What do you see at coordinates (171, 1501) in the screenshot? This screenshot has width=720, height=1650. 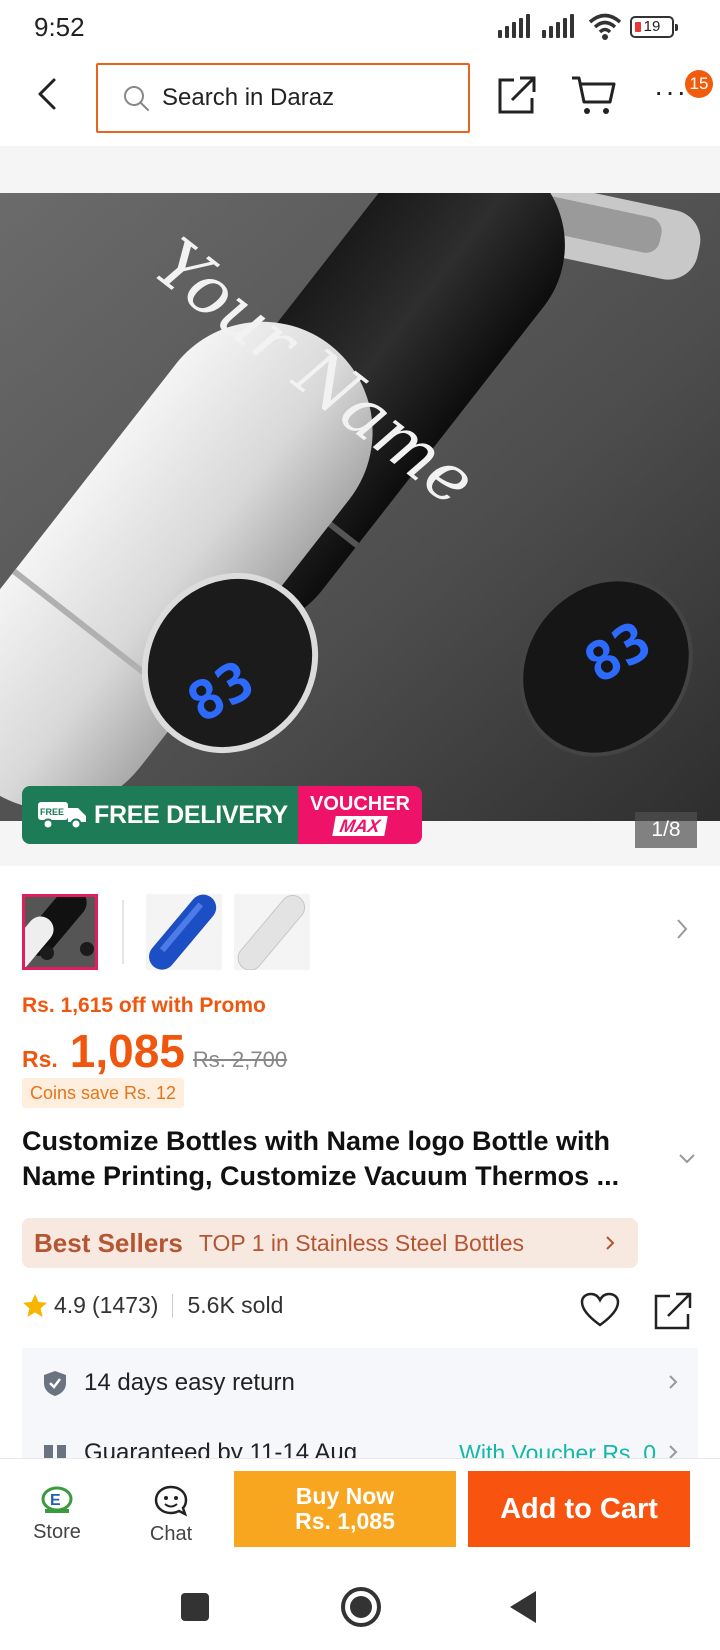 I see `chat-icon` at bounding box center [171, 1501].